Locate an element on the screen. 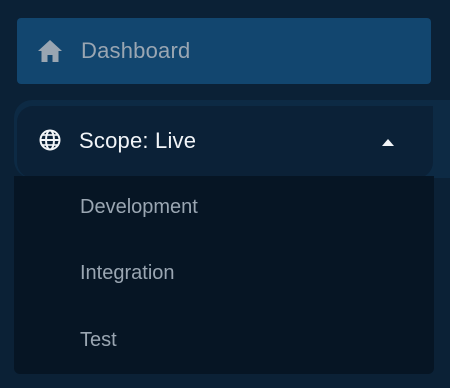  home-icon is located at coordinates (50, 51).